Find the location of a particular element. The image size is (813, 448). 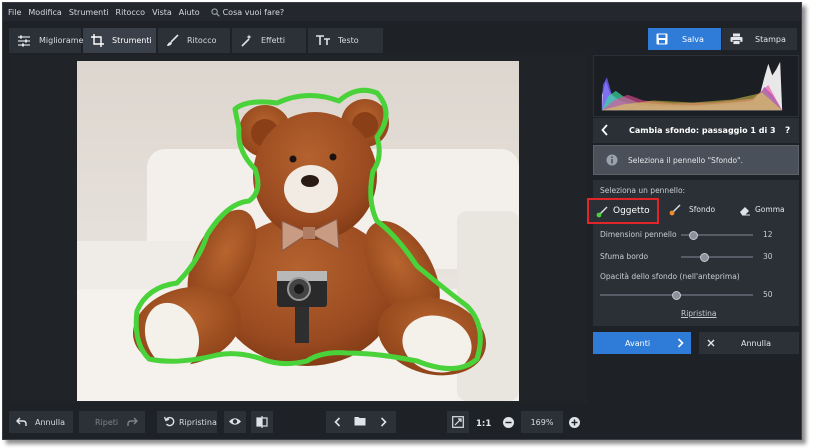

step-header: Cambia sfondo: passaggio 1 di 3 ? is located at coordinates (696, 130).